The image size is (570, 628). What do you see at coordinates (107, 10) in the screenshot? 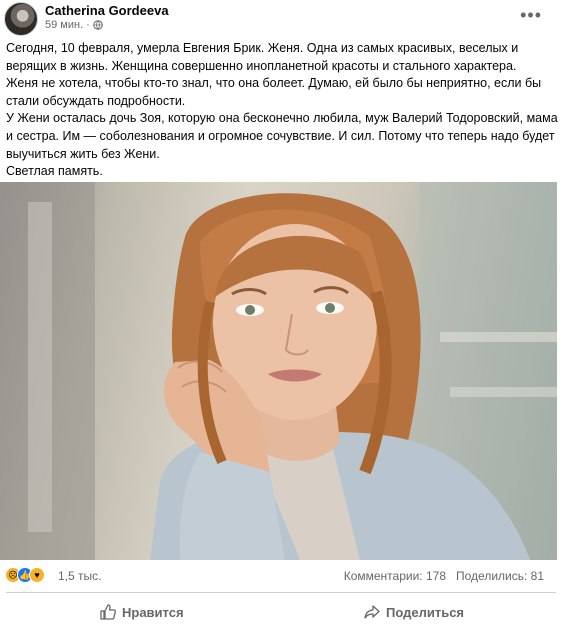
I see `author-name: Catherina Gordeeva` at bounding box center [107, 10].